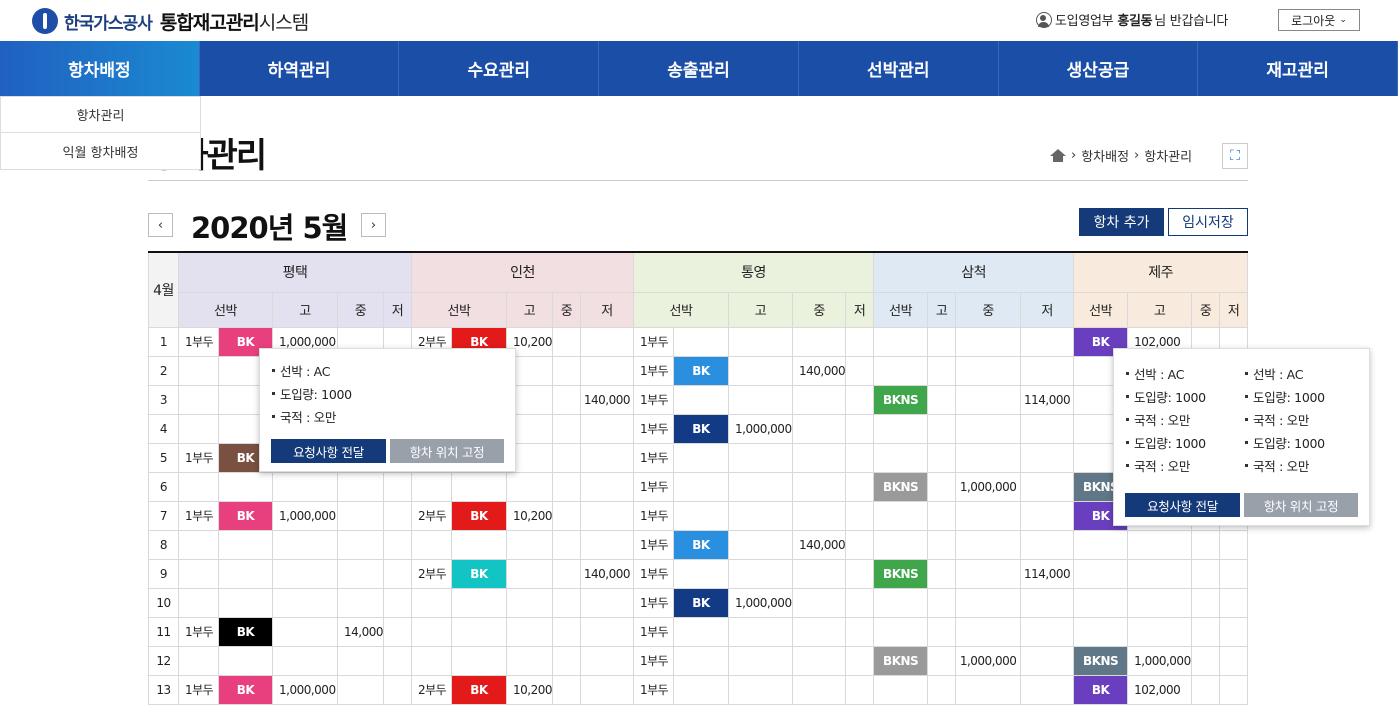 The height and width of the screenshot is (705, 1398). I want to click on submenu-item-voyage-manage: 항차관리, so click(100, 115).